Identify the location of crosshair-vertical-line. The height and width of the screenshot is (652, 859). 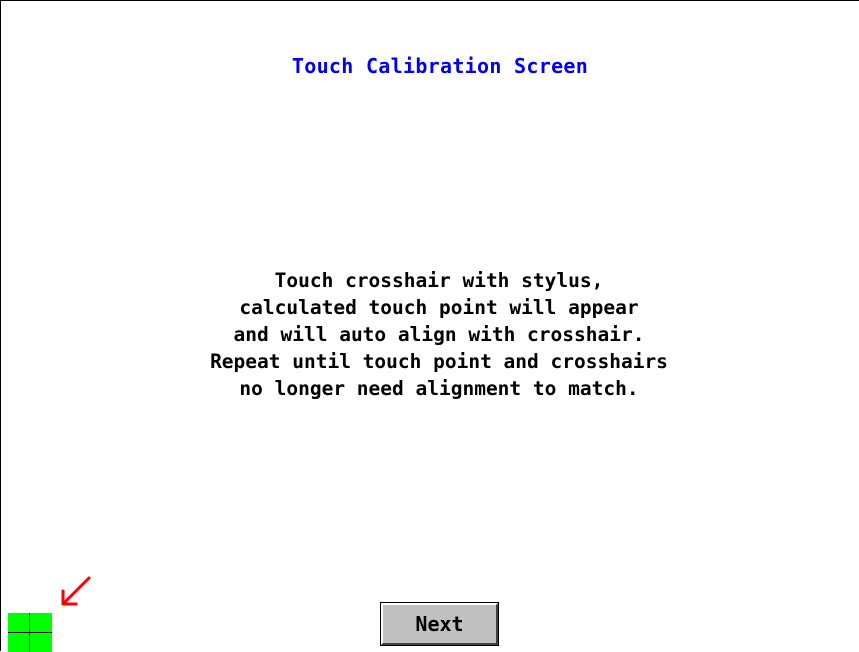
(29, 632).